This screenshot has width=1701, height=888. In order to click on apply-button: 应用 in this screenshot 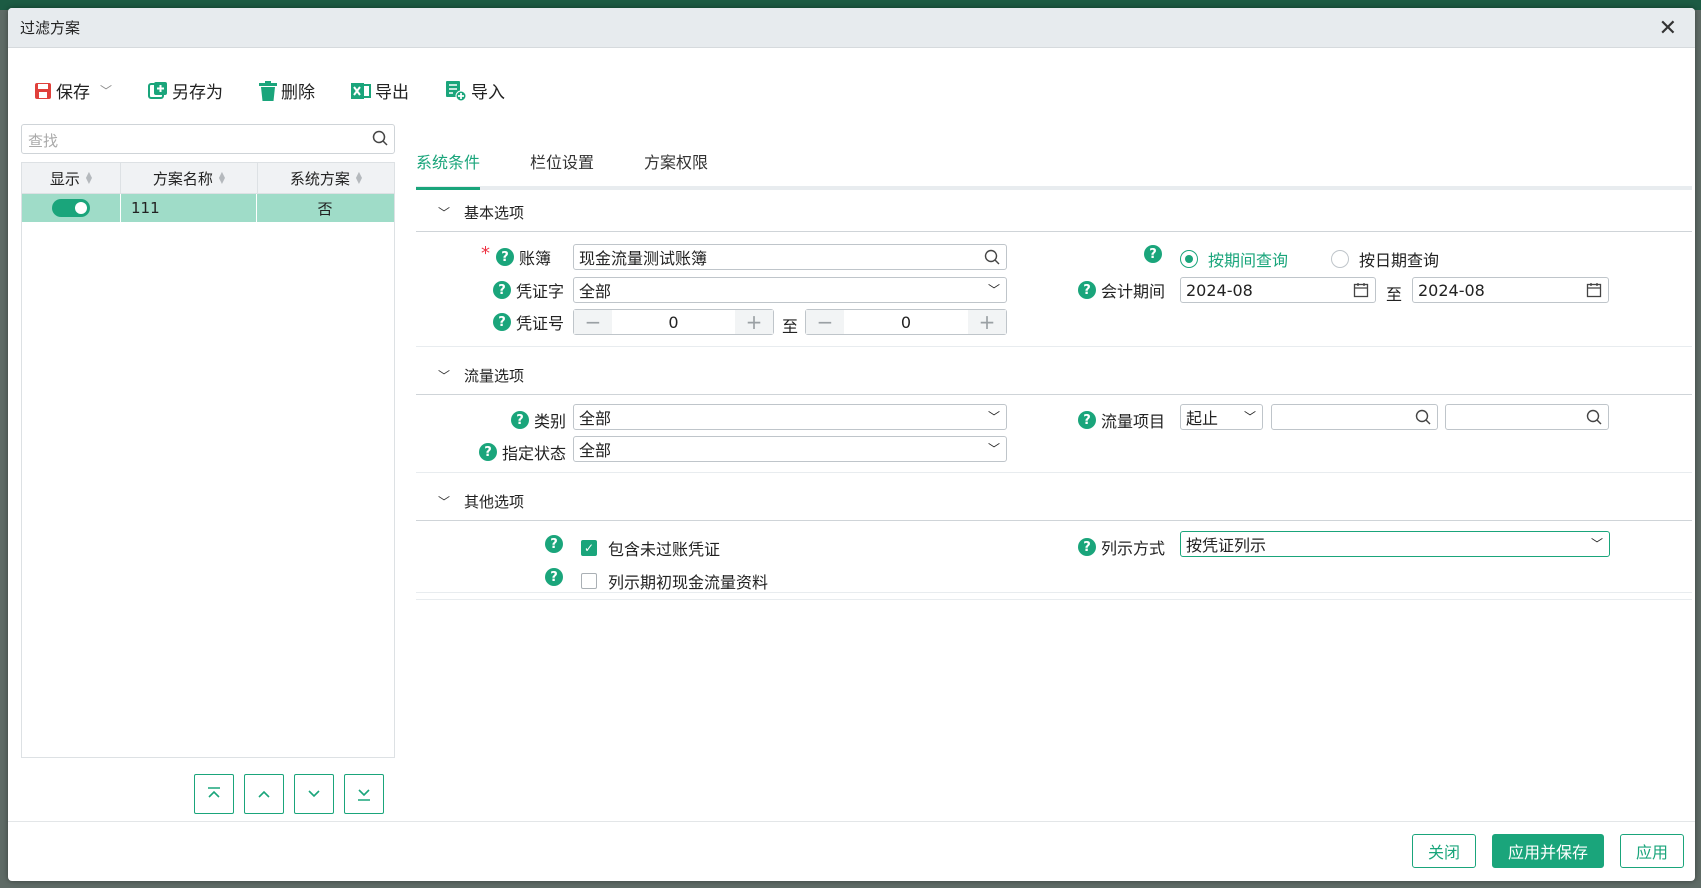, I will do `click(1652, 851)`.